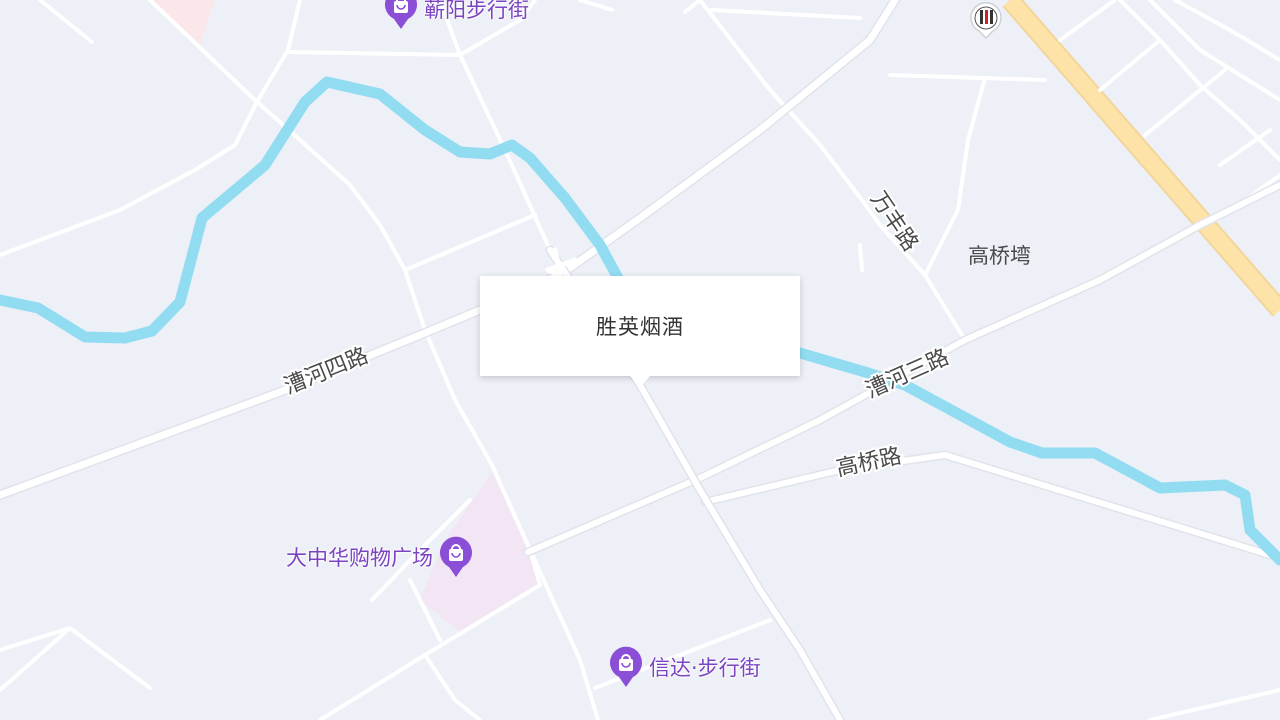 The width and height of the screenshot is (1280, 720). Describe the element at coordinates (869, 463) in the screenshot. I see `road-label-gaoqiao: 高桥路` at that location.